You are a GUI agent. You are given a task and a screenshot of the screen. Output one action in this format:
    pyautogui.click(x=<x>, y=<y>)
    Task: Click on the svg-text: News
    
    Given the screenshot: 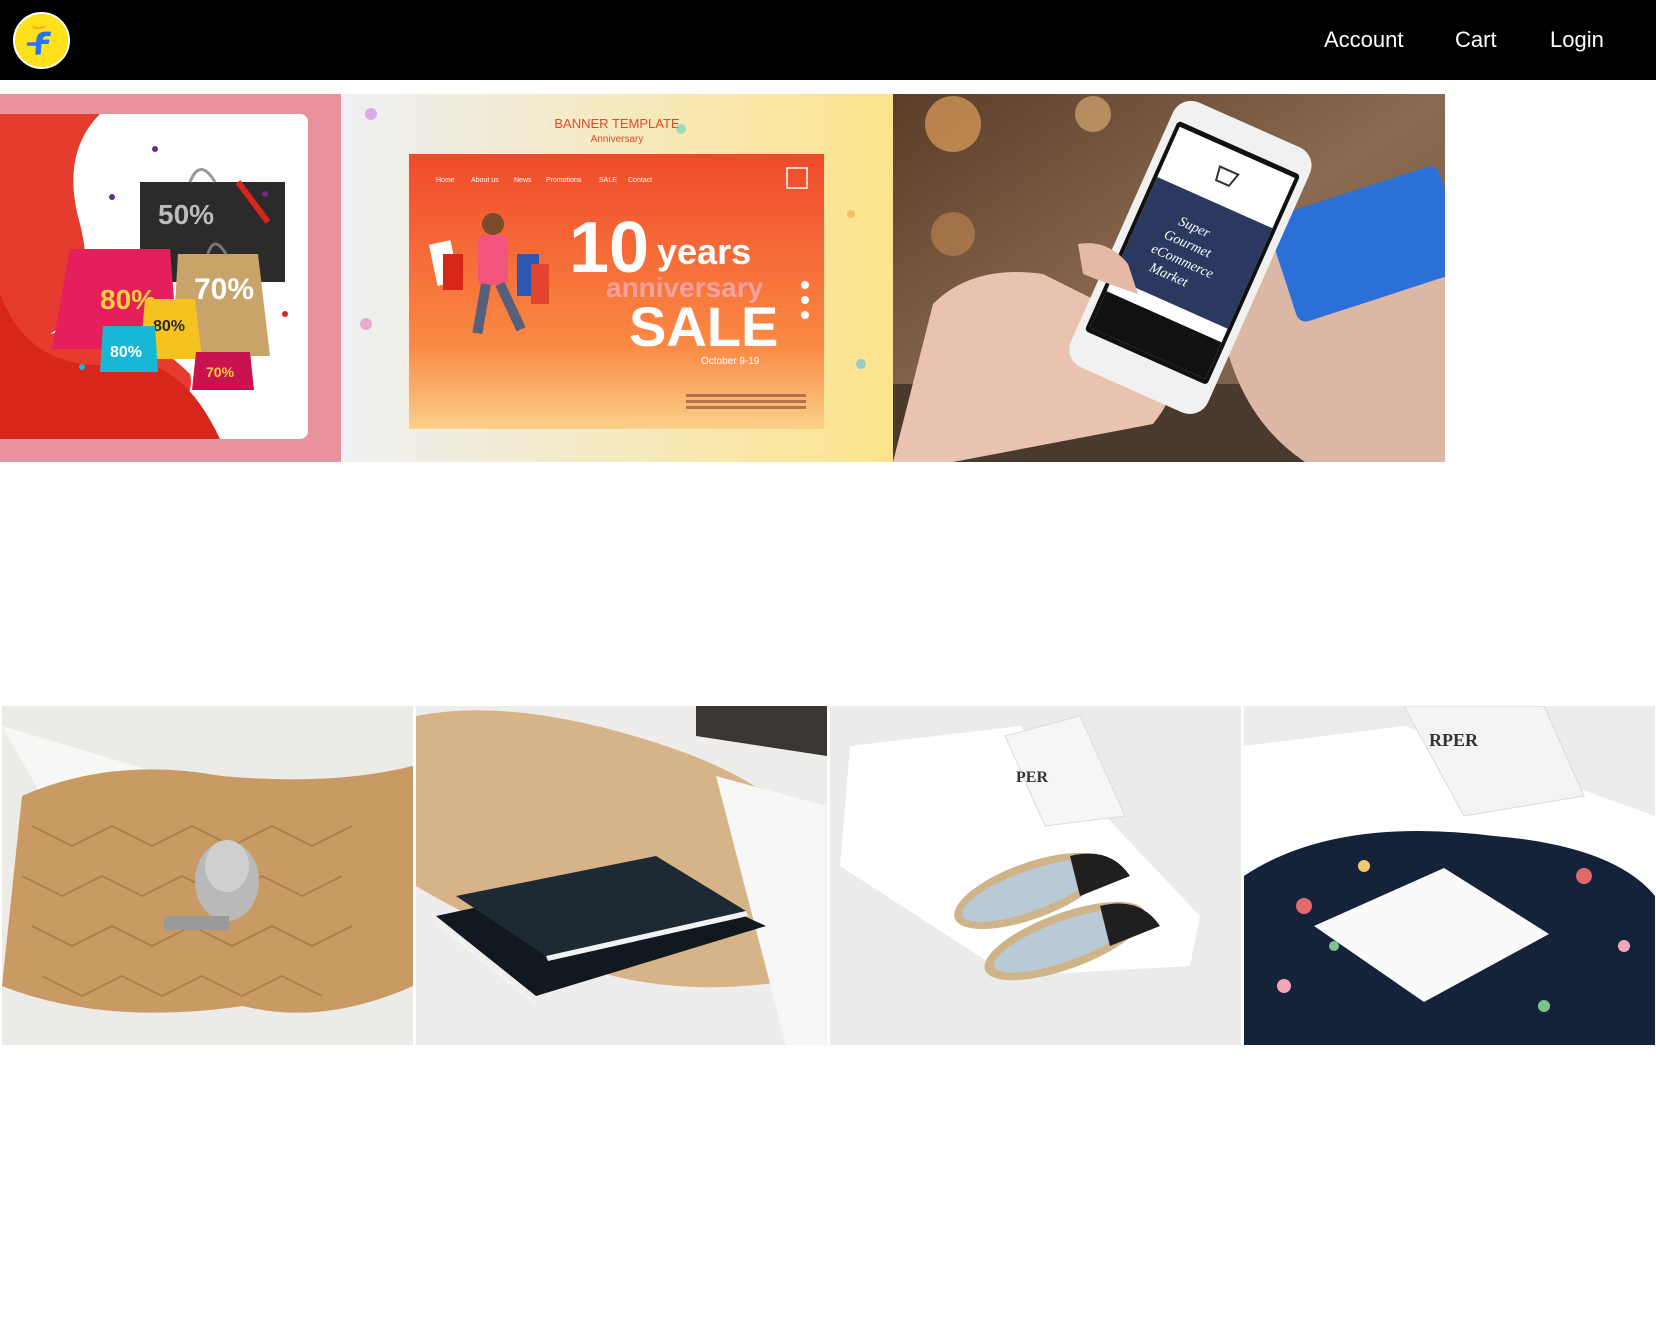 What is the action you would take?
    pyautogui.click(x=523, y=180)
    